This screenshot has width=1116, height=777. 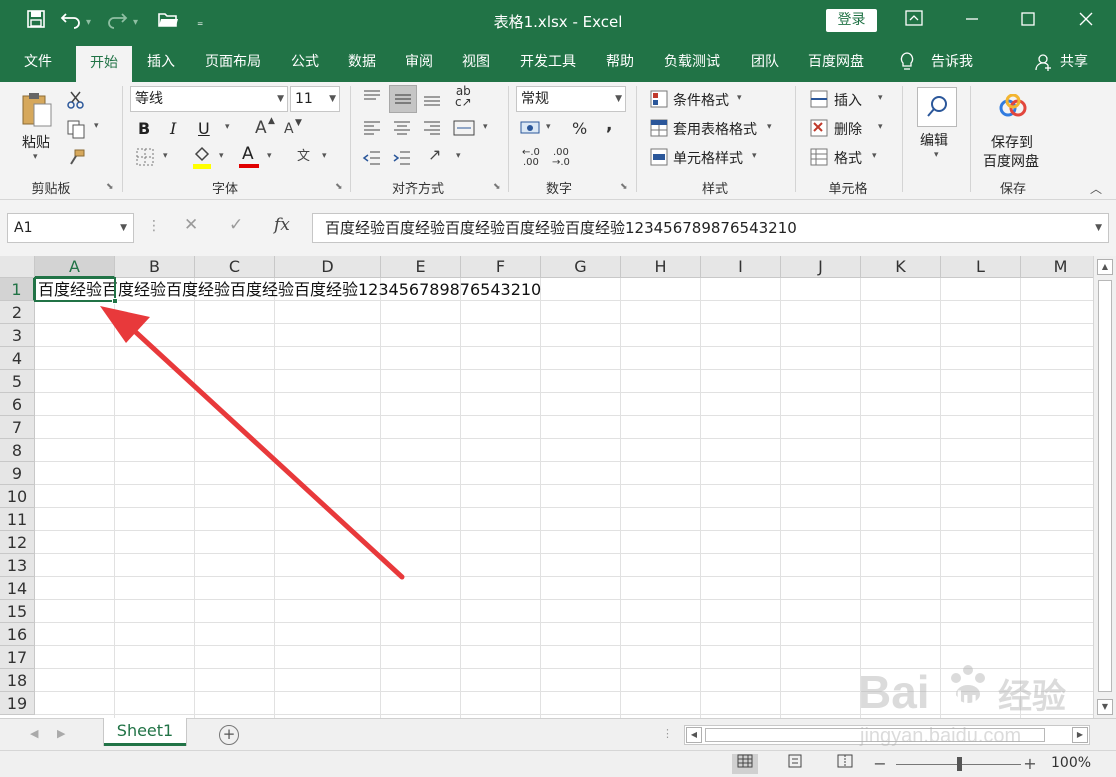 What do you see at coordinates (1013, 107) in the screenshot?
I see `baidu-netdisk-icon` at bounding box center [1013, 107].